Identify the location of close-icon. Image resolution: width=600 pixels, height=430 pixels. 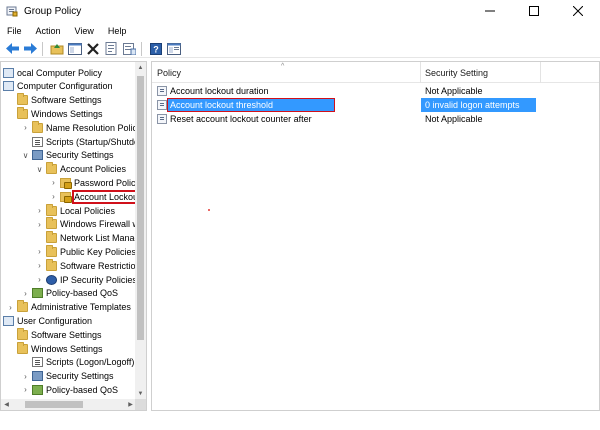
(578, 11).